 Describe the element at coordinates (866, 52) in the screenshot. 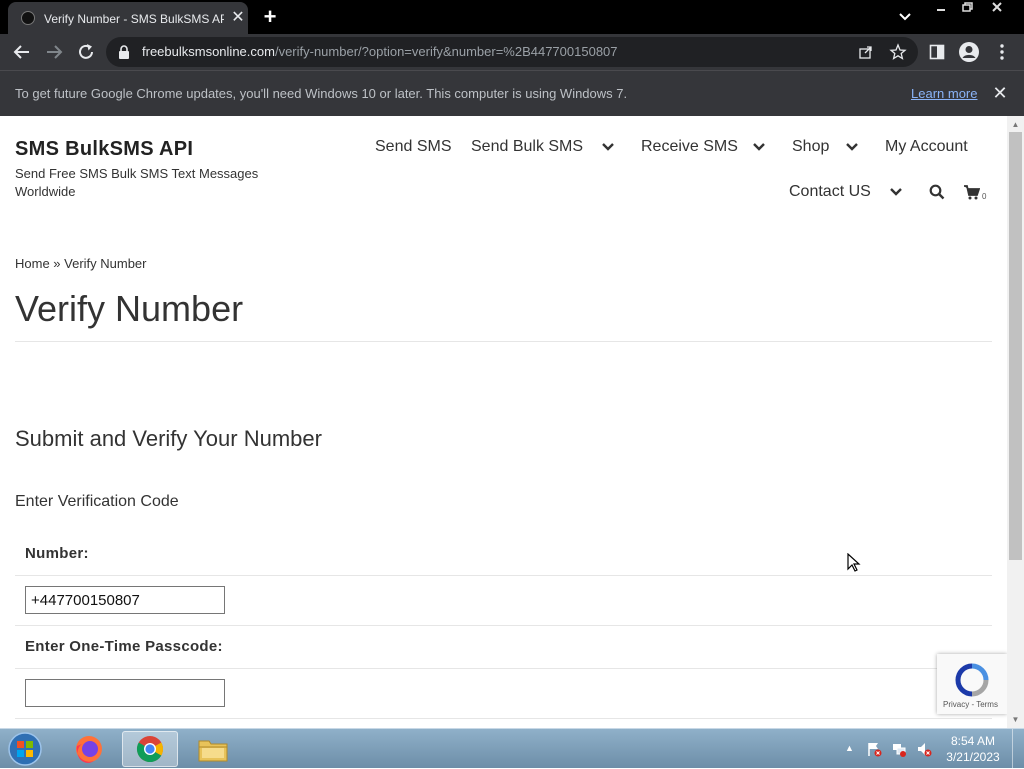

I see `share-icon` at that location.